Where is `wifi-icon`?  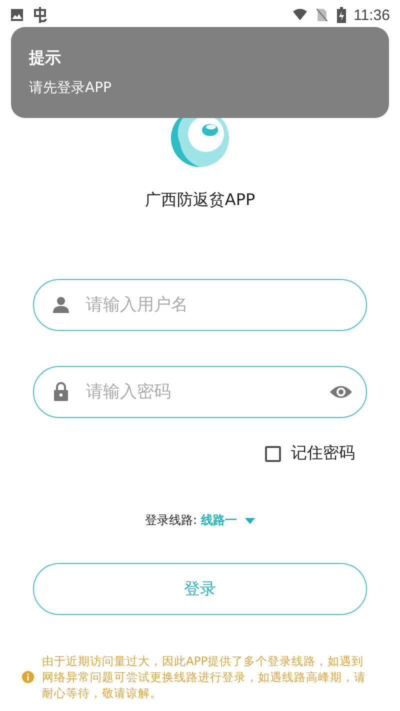 wifi-icon is located at coordinates (299, 15).